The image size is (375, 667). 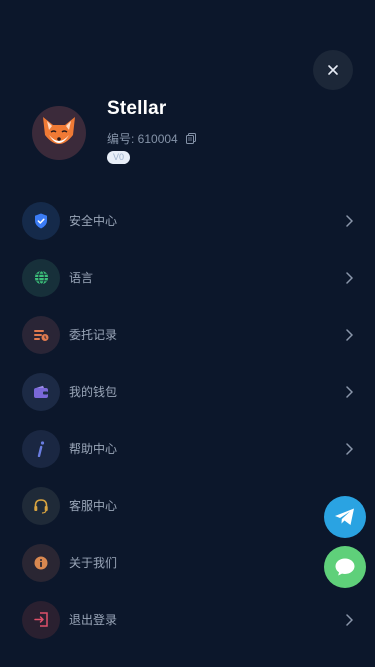 I want to click on menu-label-language: 语言, so click(x=81, y=278).